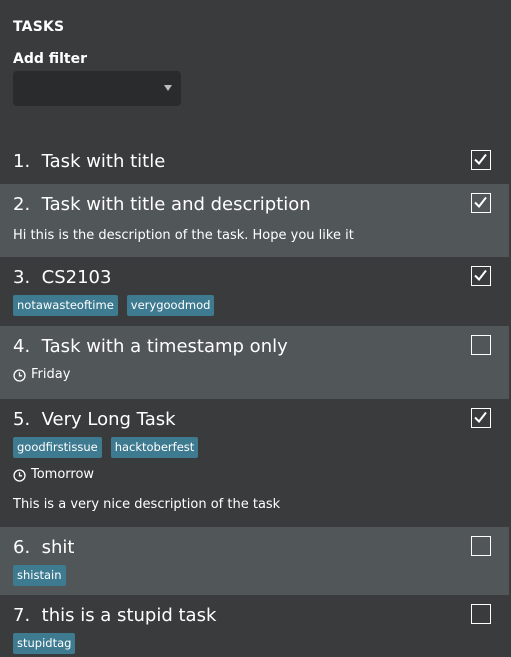 This screenshot has height=657, width=511. Describe the element at coordinates (39, 575) in the screenshot. I see `tag: shistain` at that location.